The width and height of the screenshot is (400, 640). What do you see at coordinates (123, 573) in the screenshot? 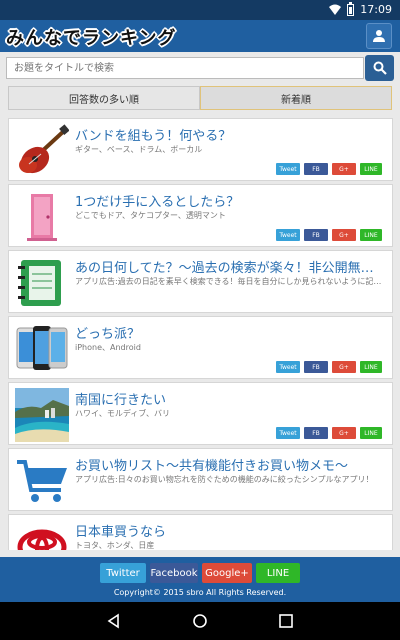
I see `footer-twitter-button: Twitter` at bounding box center [123, 573].